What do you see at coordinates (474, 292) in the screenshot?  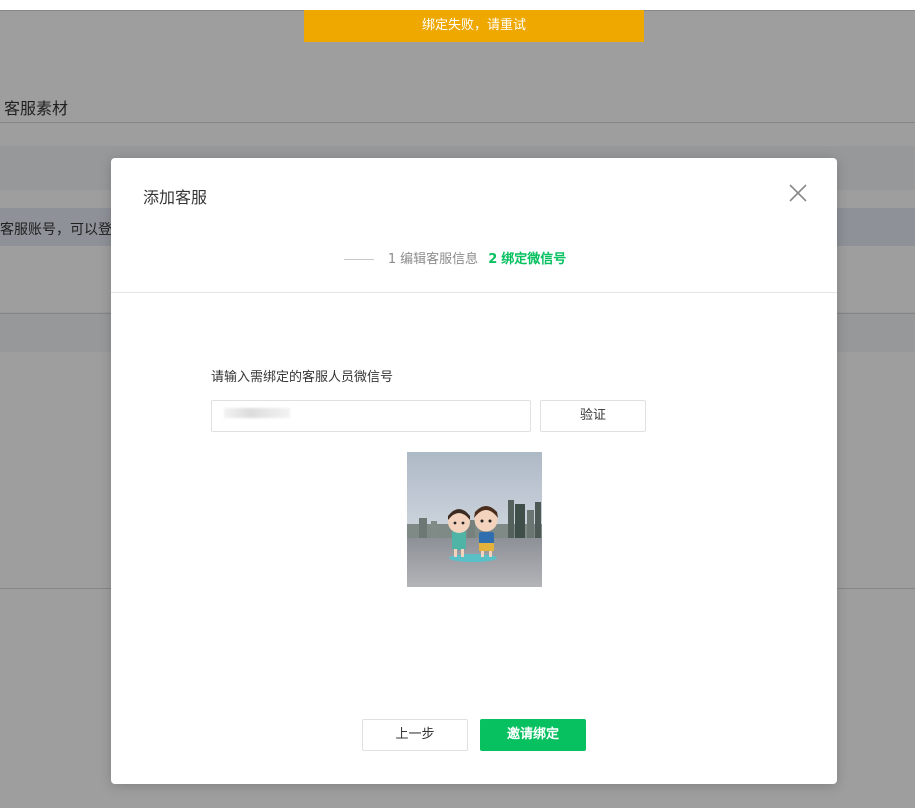 I see `dialog-divider` at bounding box center [474, 292].